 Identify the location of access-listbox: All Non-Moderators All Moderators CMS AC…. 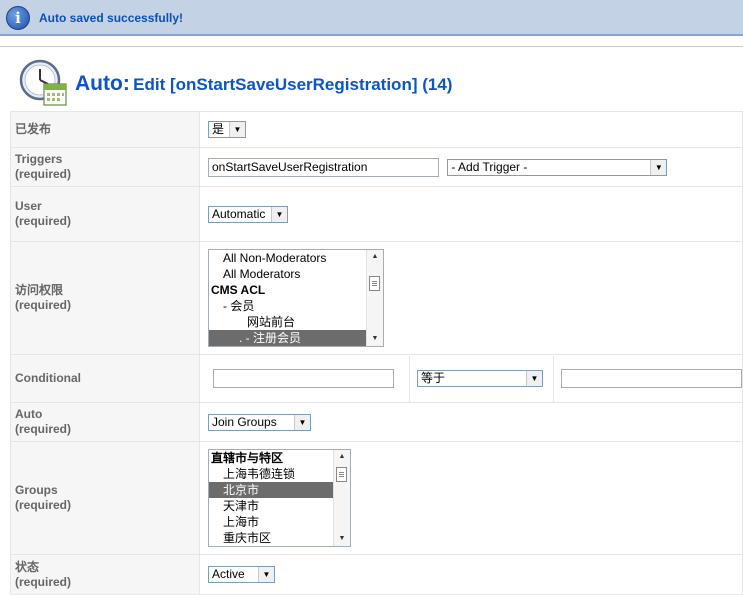
(296, 298).